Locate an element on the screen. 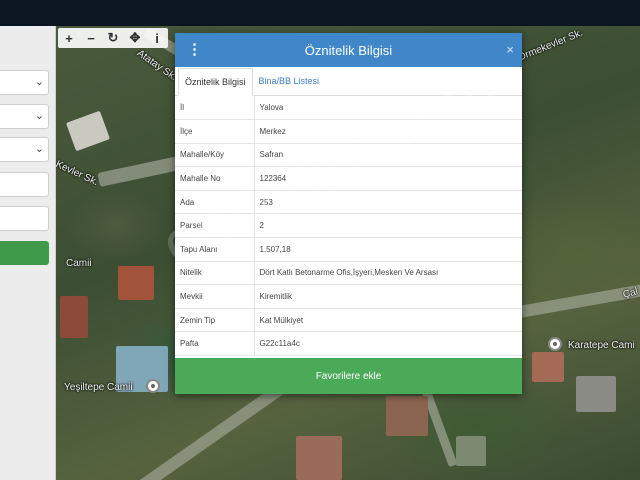 Image resolution: width=640 pixels, height=480 pixels. street-label: Ormekevler Sk. is located at coordinates (550, 45).